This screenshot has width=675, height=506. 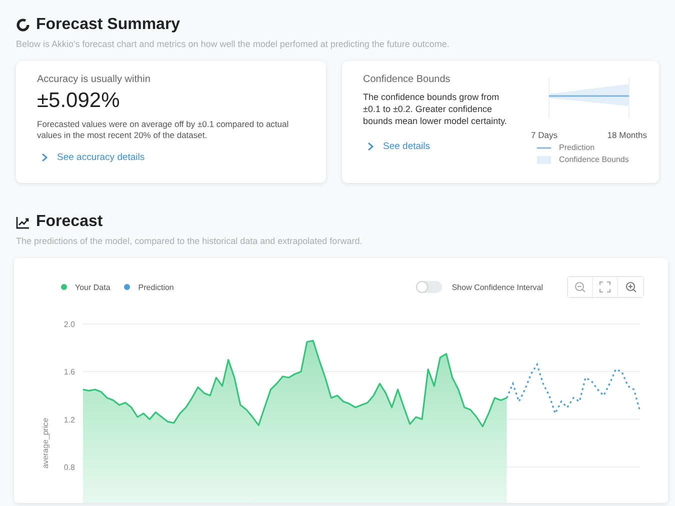 What do you see at coordinates (69, 324) in the screenshot?
I see `tick-label: 2.0` at bounding box center [69, 324].